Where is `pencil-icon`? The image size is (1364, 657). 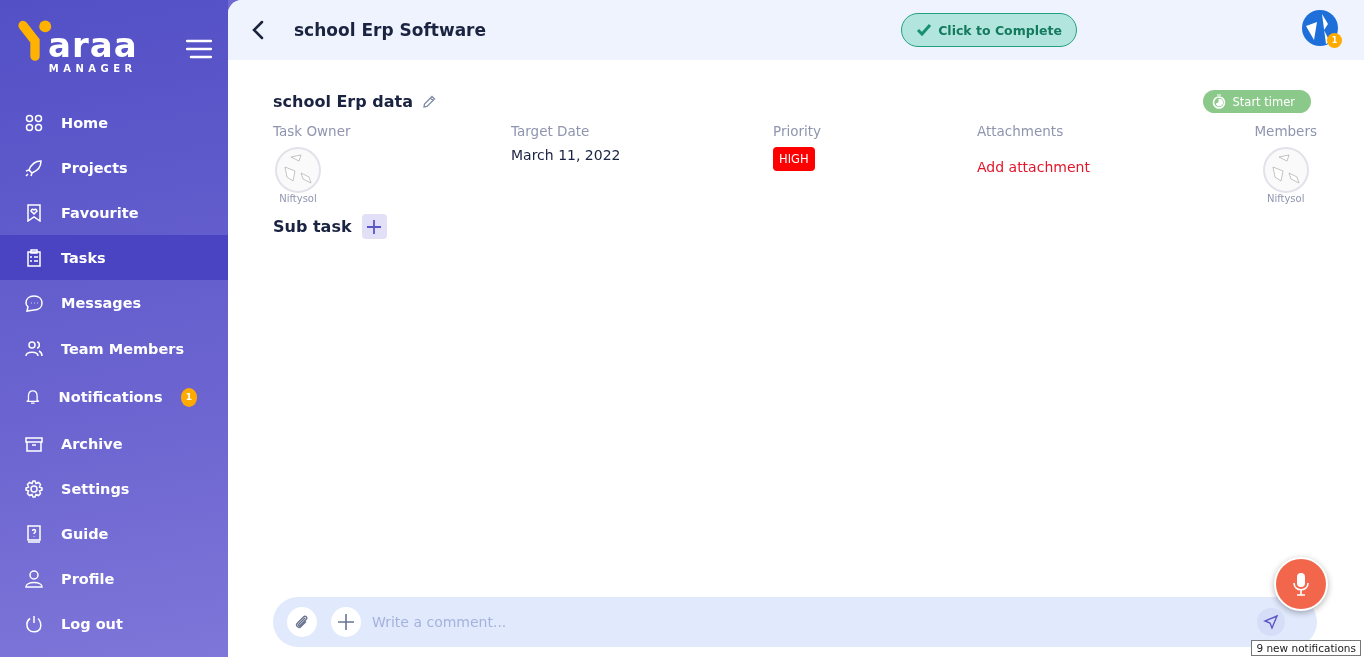 pencil-icon is located at coordinates (429, 101).